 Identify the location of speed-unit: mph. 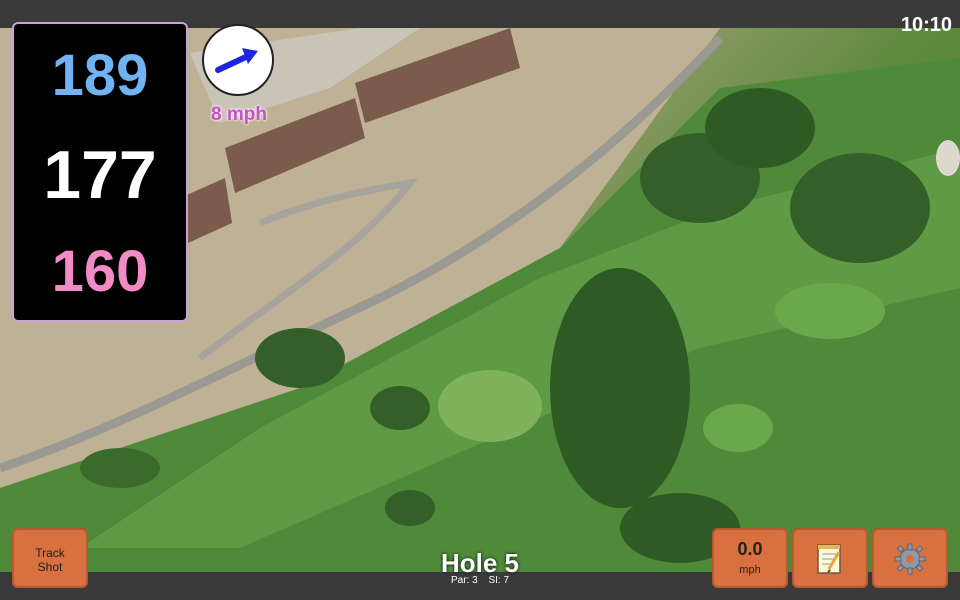
(750, 570).